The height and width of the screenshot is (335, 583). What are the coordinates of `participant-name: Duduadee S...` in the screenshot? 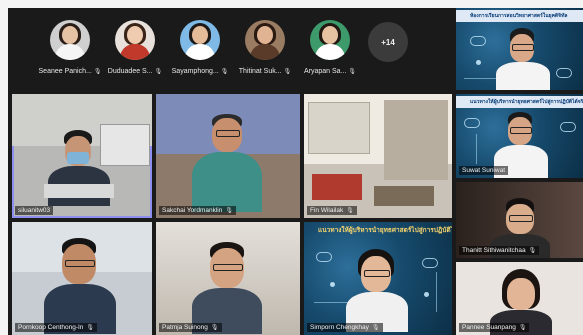 It's located at (130, 71).